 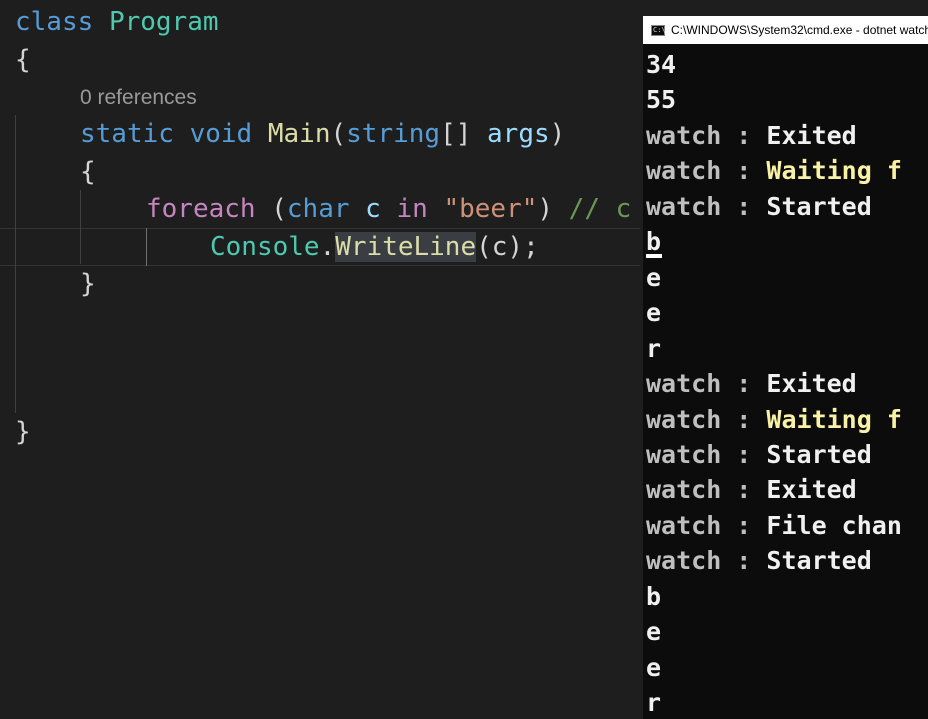 What do you see at coordinates (654, 256) in the screenshot?
I see `console-cursor` at bounding box center [654, 256].